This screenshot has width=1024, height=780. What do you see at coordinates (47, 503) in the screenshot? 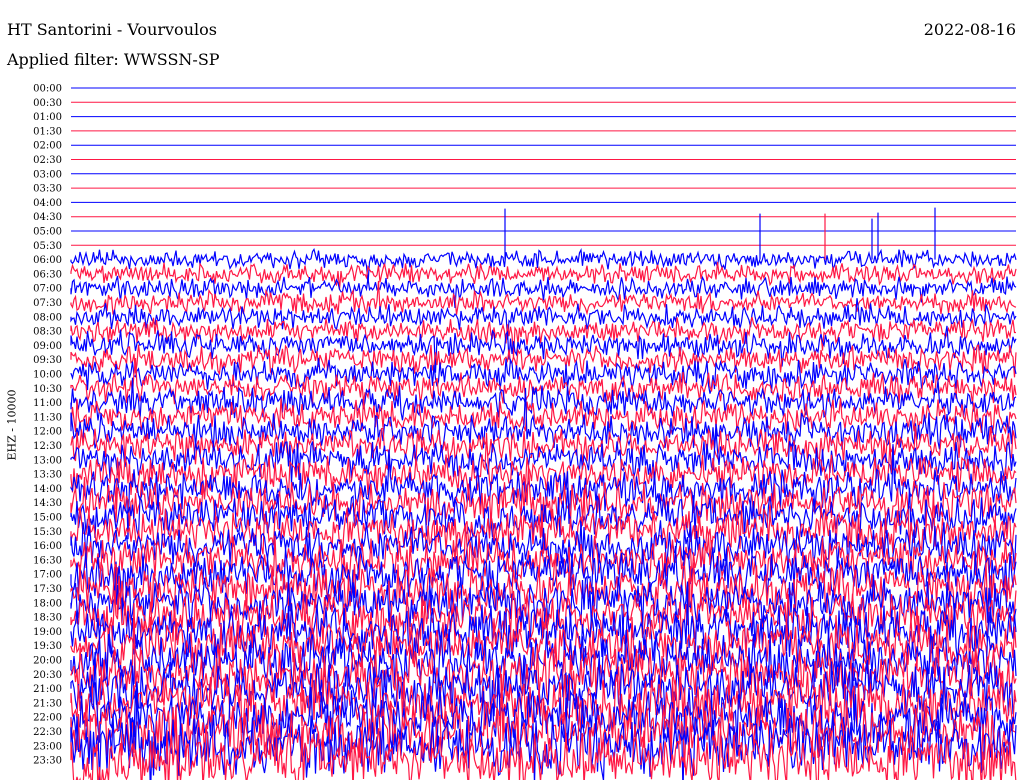
I see `row-tick-label: 14:30` at bounding box center [47, 503].